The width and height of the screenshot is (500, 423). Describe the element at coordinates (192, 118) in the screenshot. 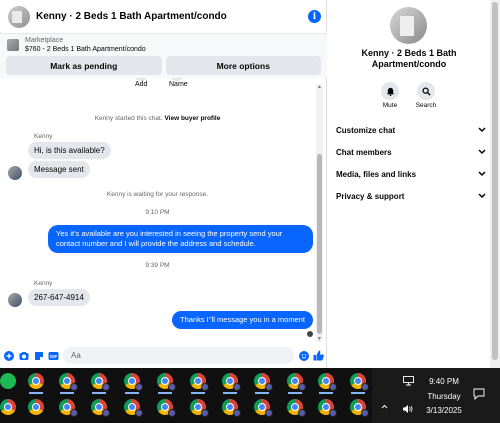

I see `view-buyer-profile-link: View buyer profile` at that location.